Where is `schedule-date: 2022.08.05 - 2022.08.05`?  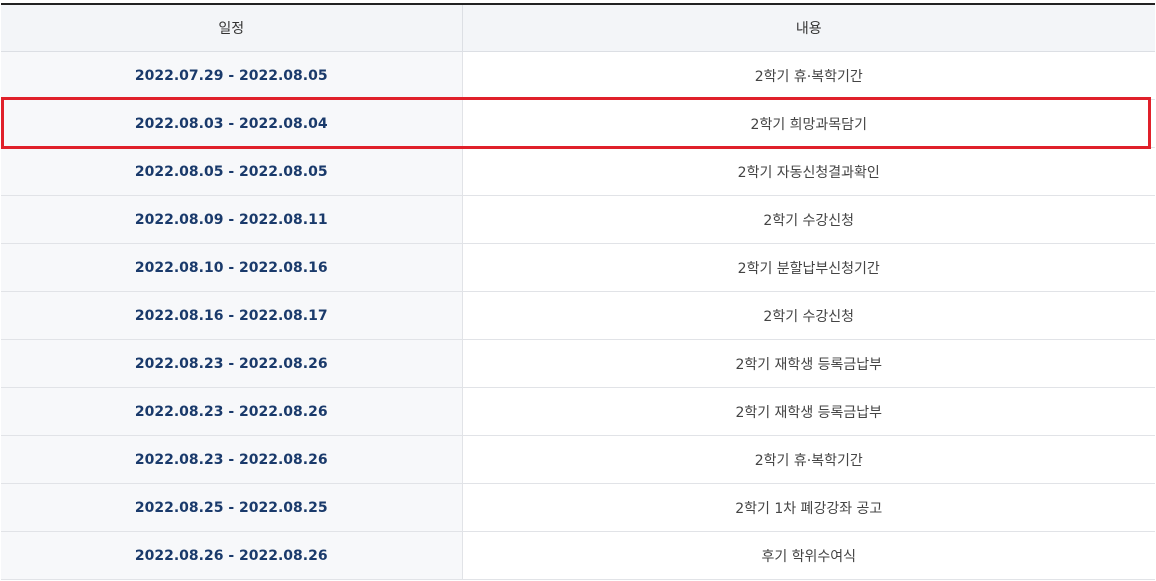 schedule-date: 2022.08.05 - 2022.08.05 is located at coordinates (232, 171).